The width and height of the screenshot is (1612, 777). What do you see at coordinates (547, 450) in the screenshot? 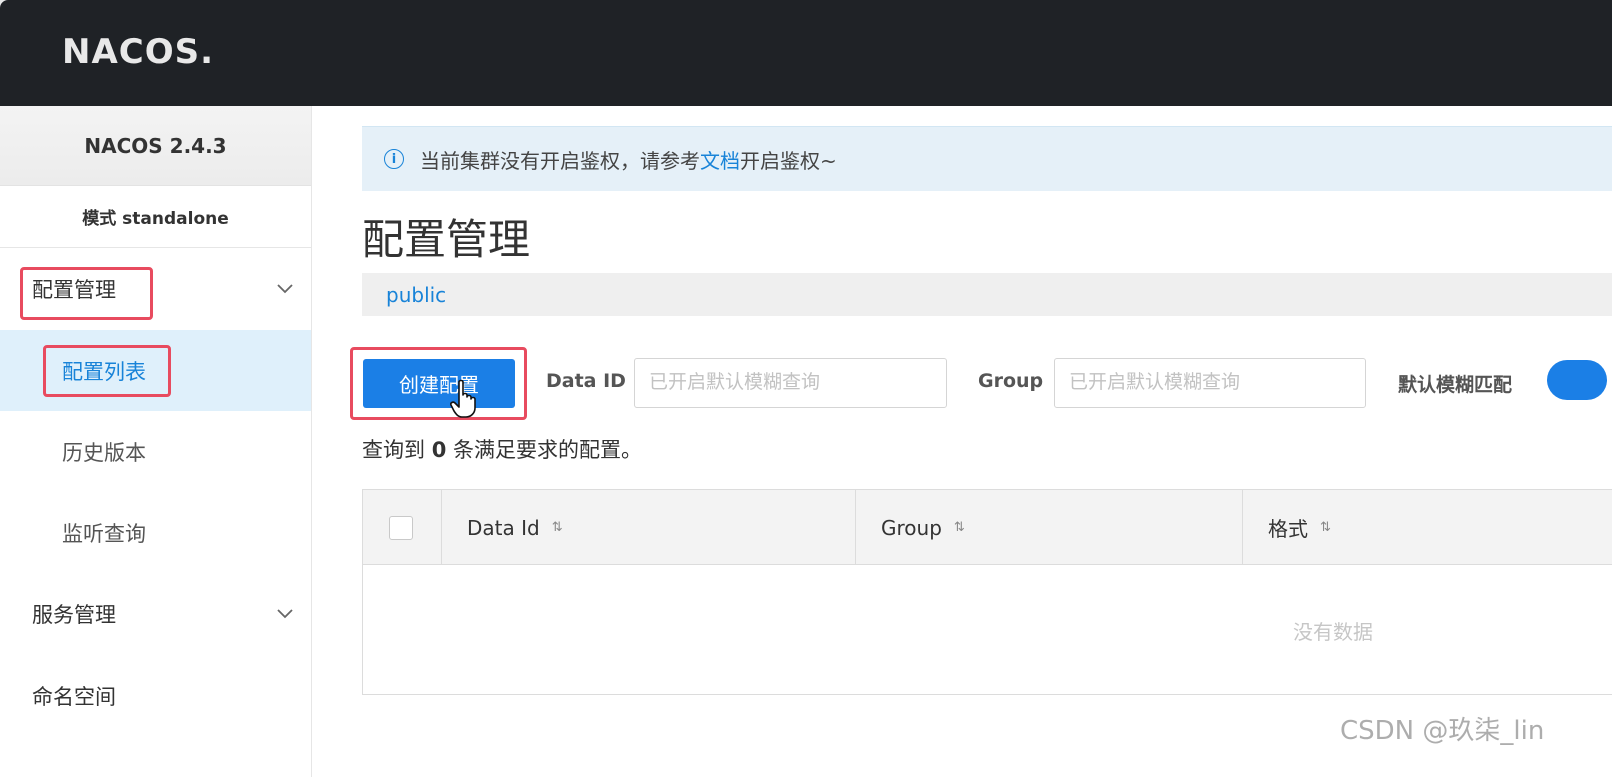
I see `summary-suffix: 条满足要求的配置。` at bounding box center [547, 450].